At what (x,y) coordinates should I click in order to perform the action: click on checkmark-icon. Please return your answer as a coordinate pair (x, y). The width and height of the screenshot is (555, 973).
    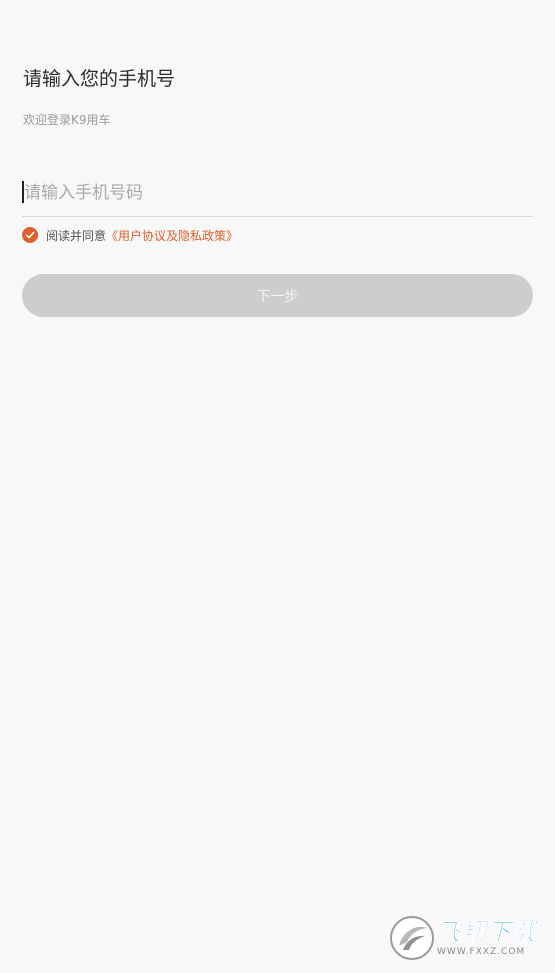
    Looking at the image, I should click on (30, 235).